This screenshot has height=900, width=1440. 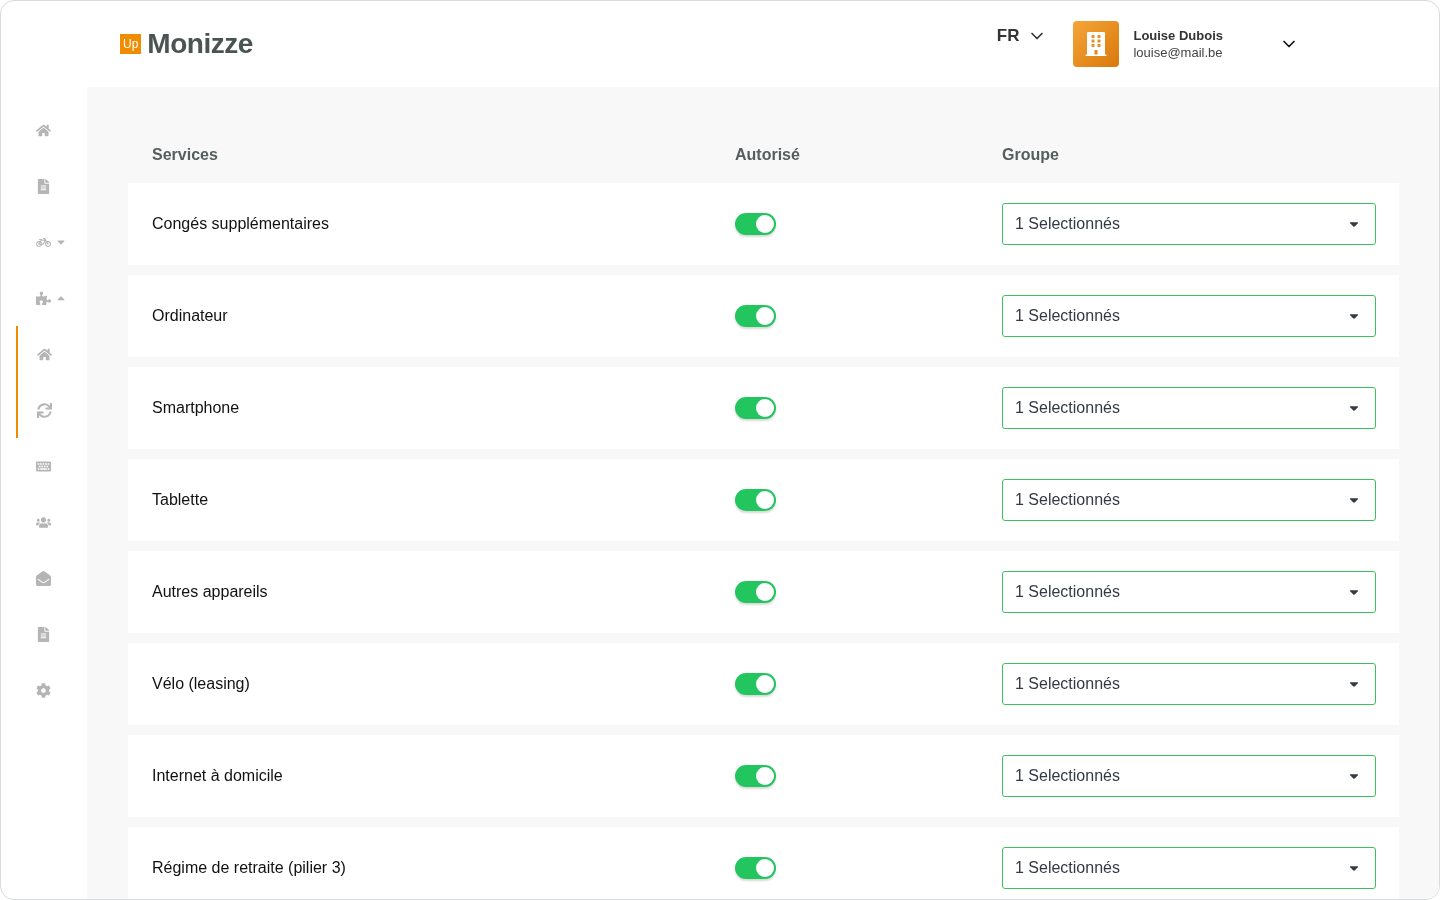 I want to click on column-header: Autorisé, so click(x=768, y=155).